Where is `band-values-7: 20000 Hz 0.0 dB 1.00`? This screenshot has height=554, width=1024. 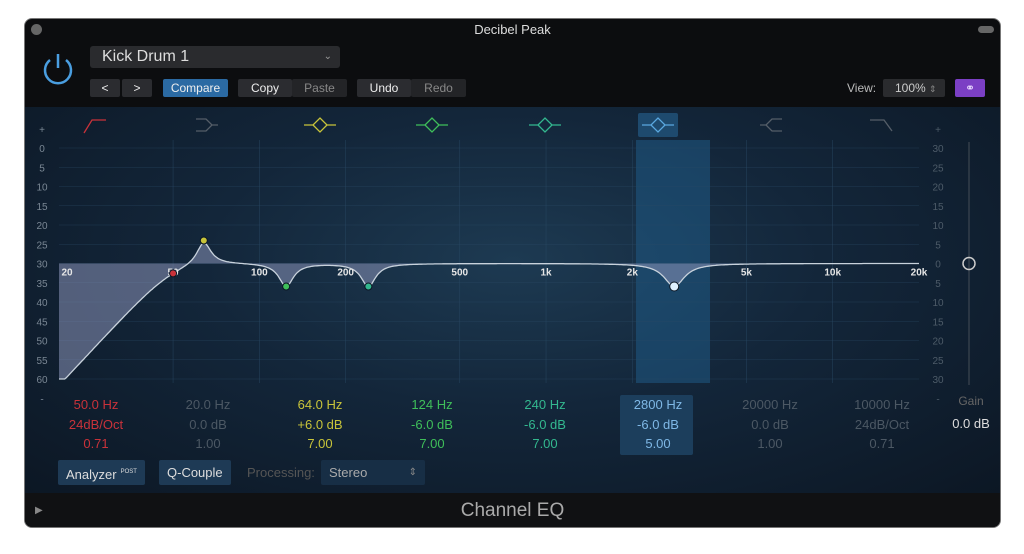
band-values-7: 20000 Hz 0.0 dB 1.00 is located at coordinates (770, 424).